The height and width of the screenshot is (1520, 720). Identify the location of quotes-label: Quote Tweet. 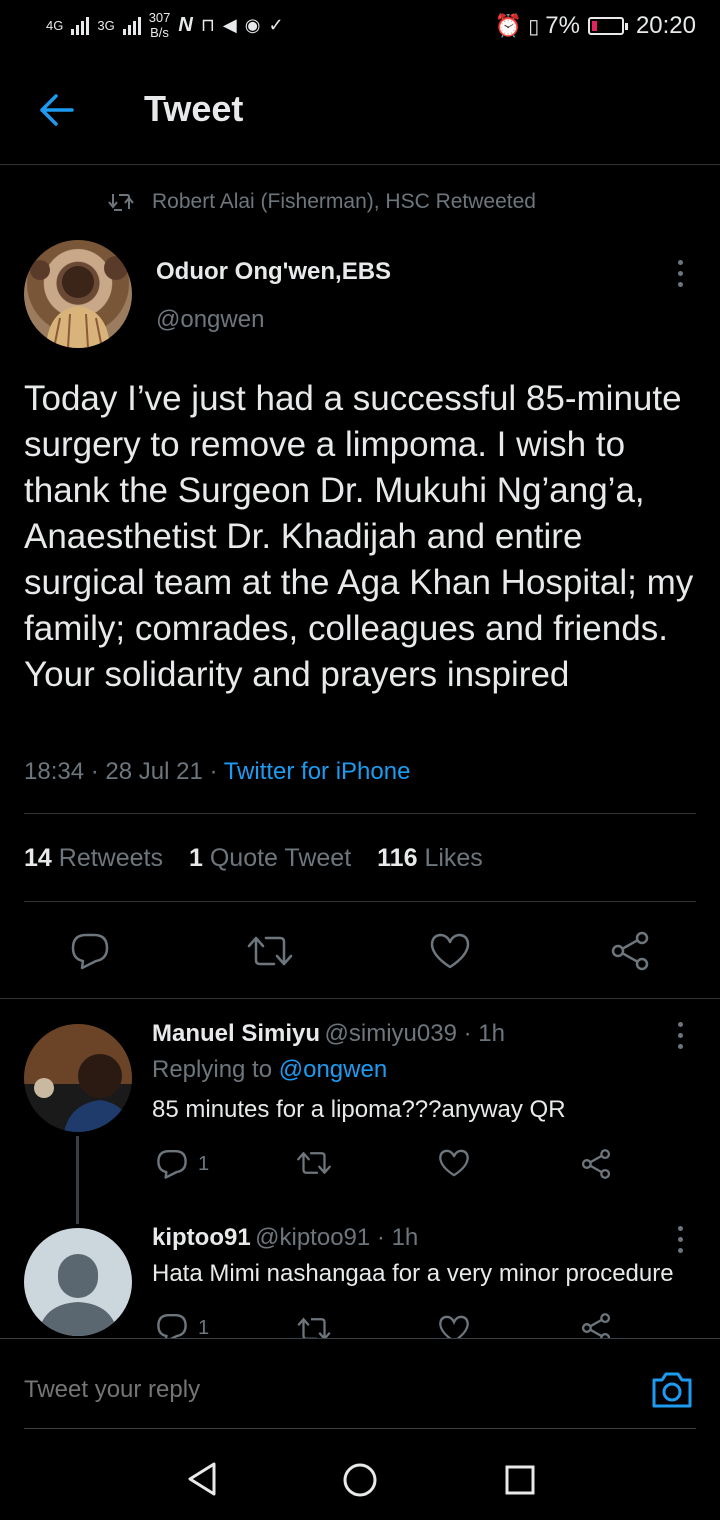
(280, 858).